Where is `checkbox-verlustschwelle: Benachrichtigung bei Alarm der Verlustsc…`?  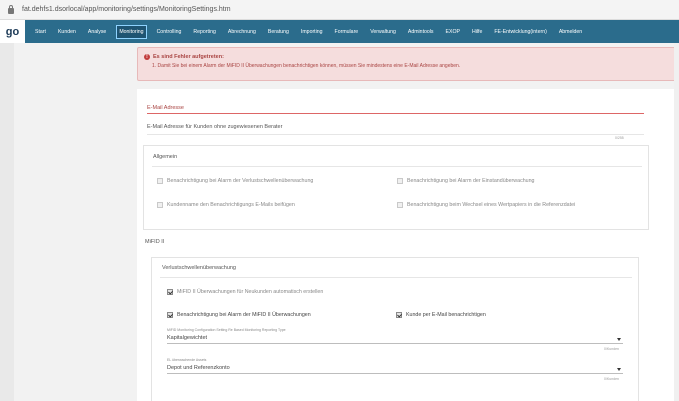 checkbox-verlustschwelle: Benachrichtigung bei Alarm der Verlustsc… is located at coordinates (235, 181).